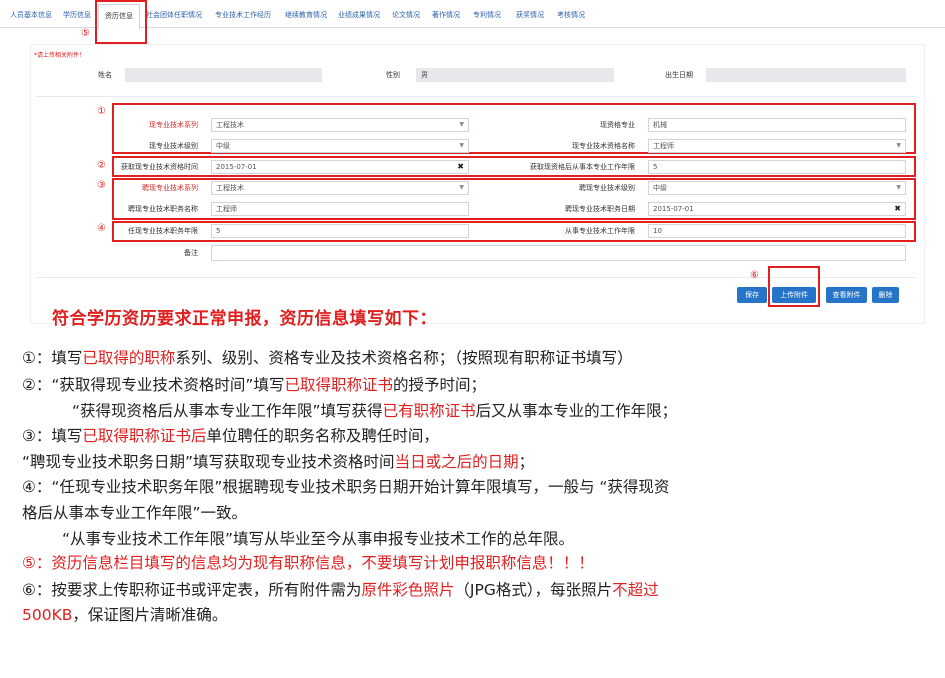  I want to click on hire-level-label: 聘现专业技术级别, so click(607, 188).